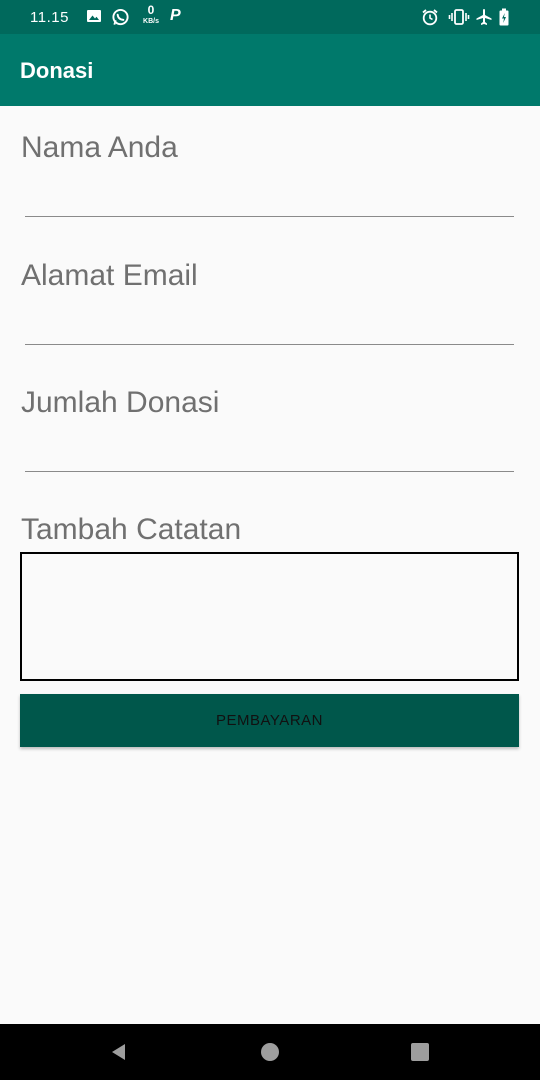  Describe the element at coordinates (120, 402) in the screenshot. I see `amount-label: Jumlah Donasi` at that location.